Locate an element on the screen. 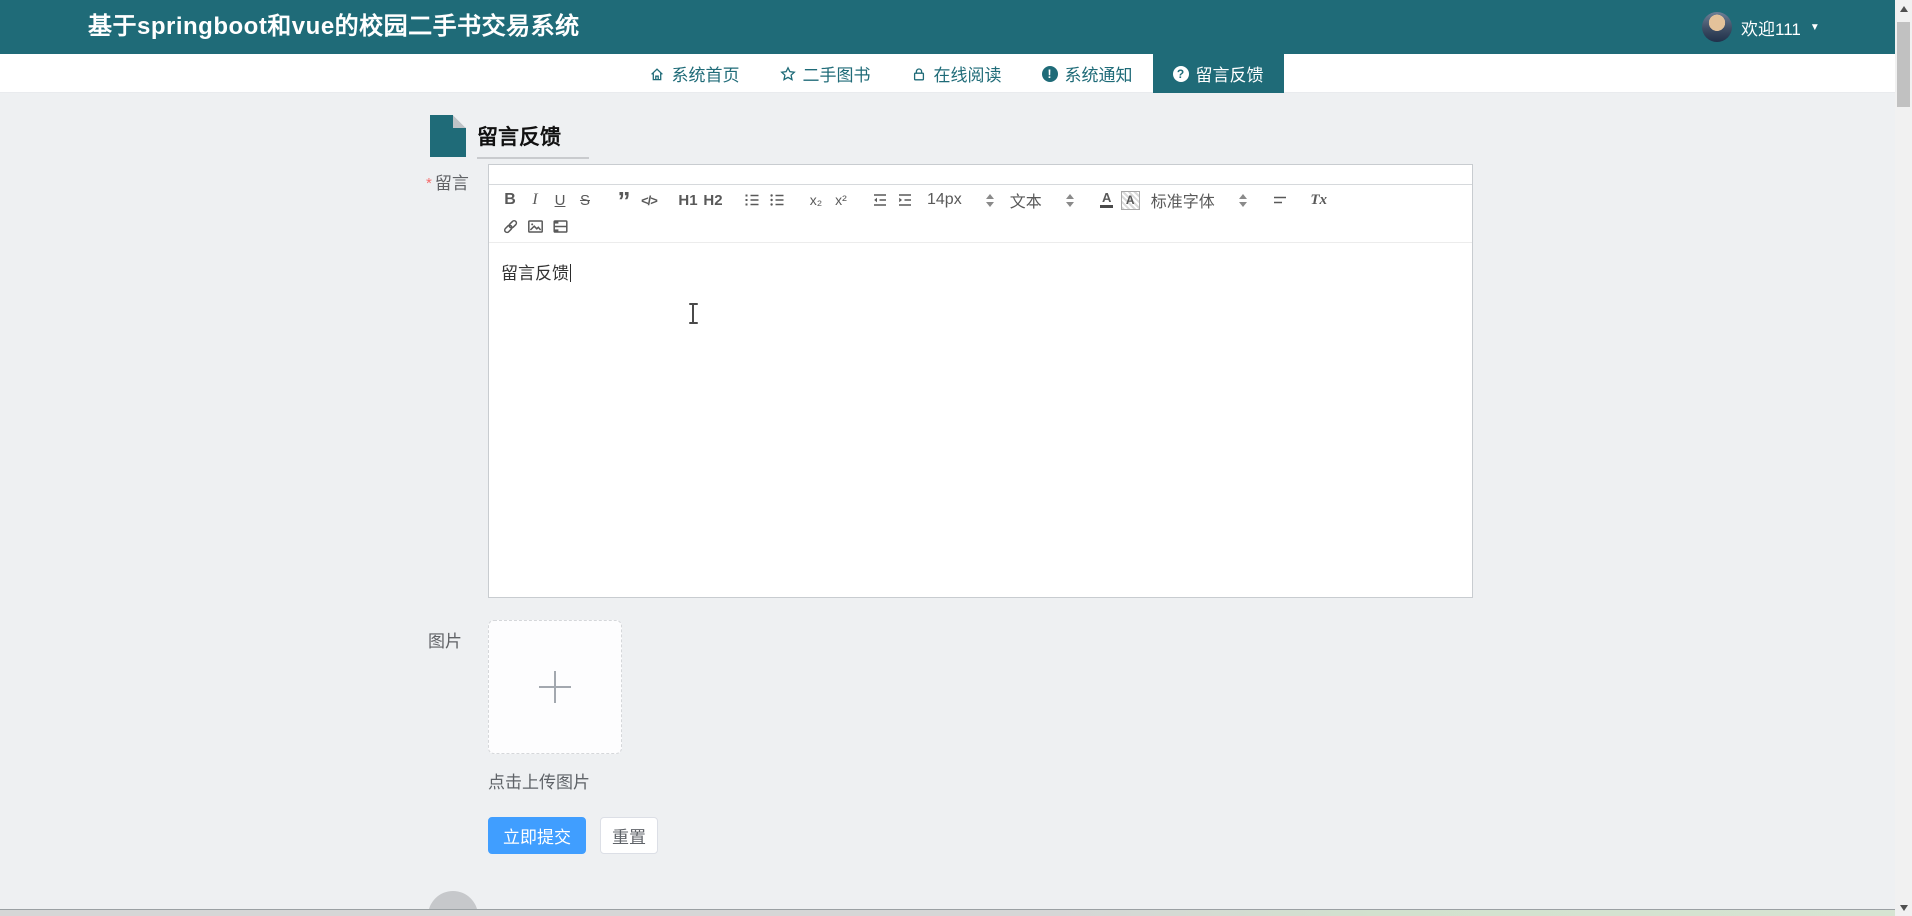  scrollbar-down-arrow is located at coordinates (1903, 907).